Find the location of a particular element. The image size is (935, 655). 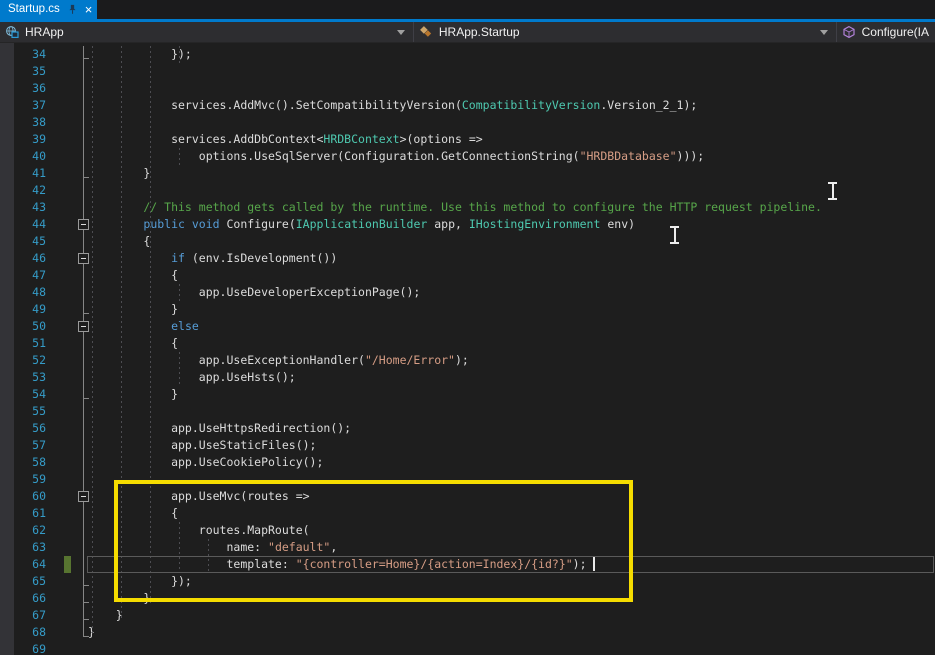

code-line: 49 } is located at coordinates (467, 309).